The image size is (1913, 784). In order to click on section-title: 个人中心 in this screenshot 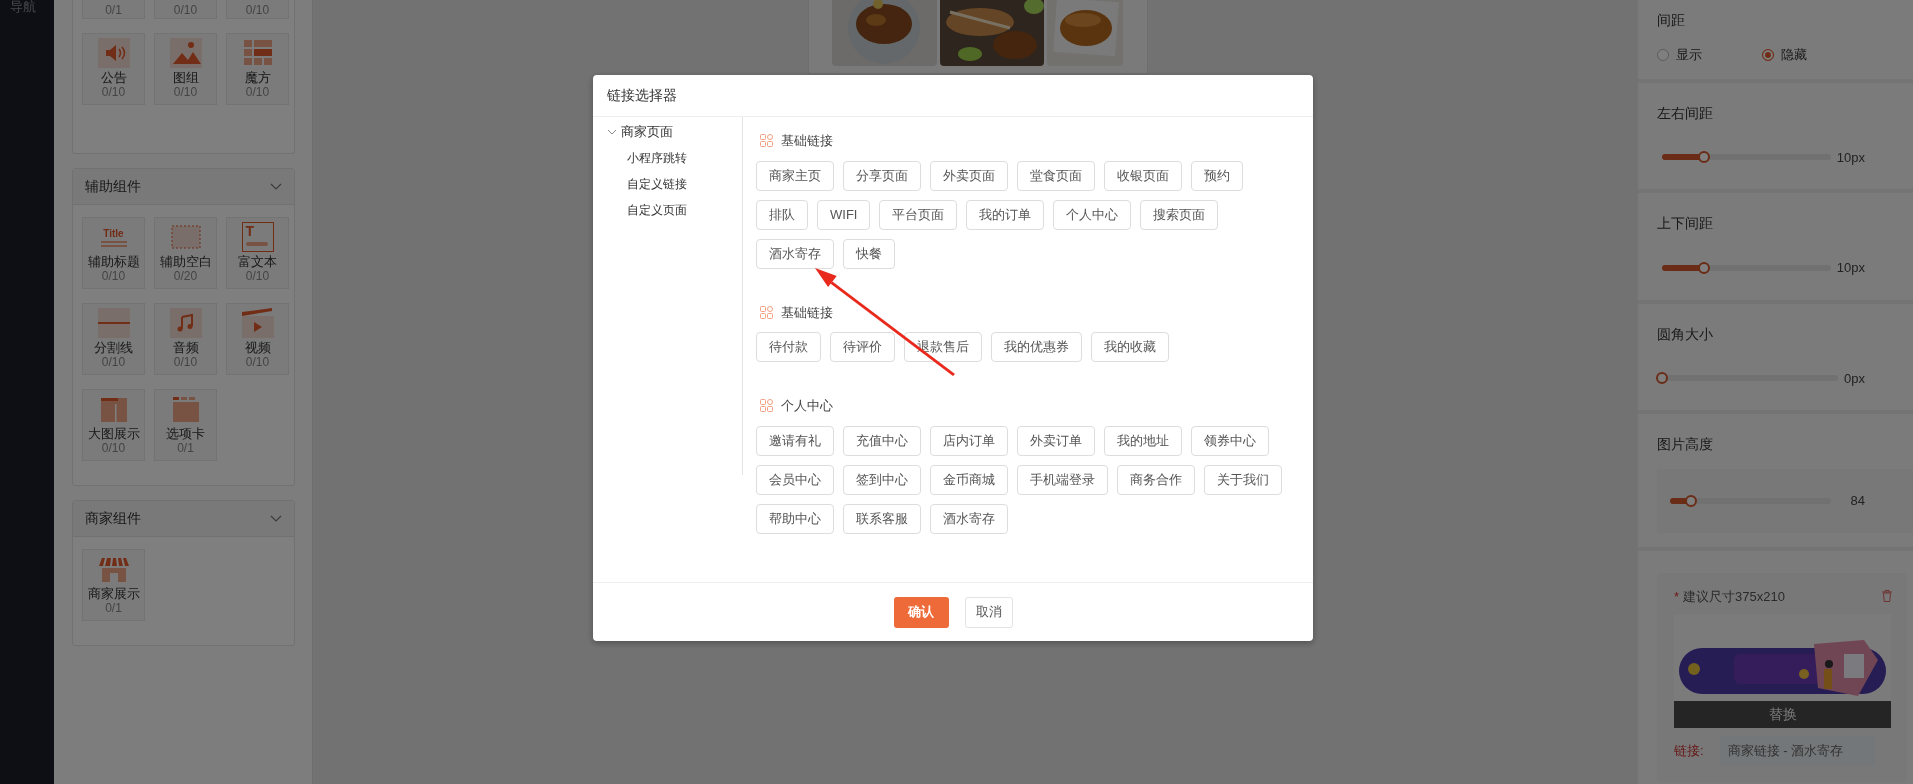, I will do `click(807, 406)`.